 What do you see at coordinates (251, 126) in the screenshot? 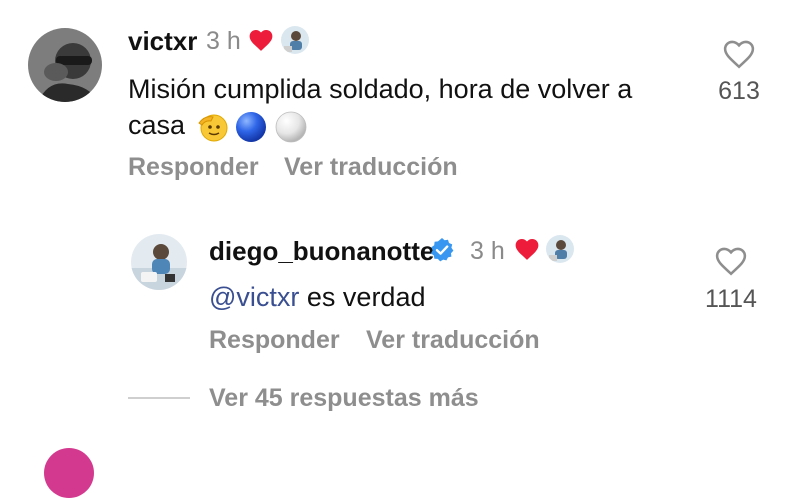
I see `blue-circle-icon` at bounding box center [251, 126].